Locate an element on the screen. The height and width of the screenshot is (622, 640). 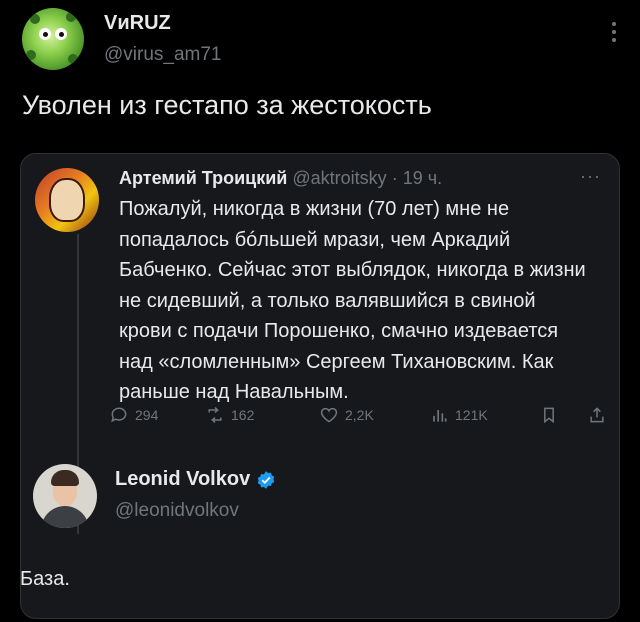
reply-author-handle: @leonidvolkov is located at coordinates (177, 511).